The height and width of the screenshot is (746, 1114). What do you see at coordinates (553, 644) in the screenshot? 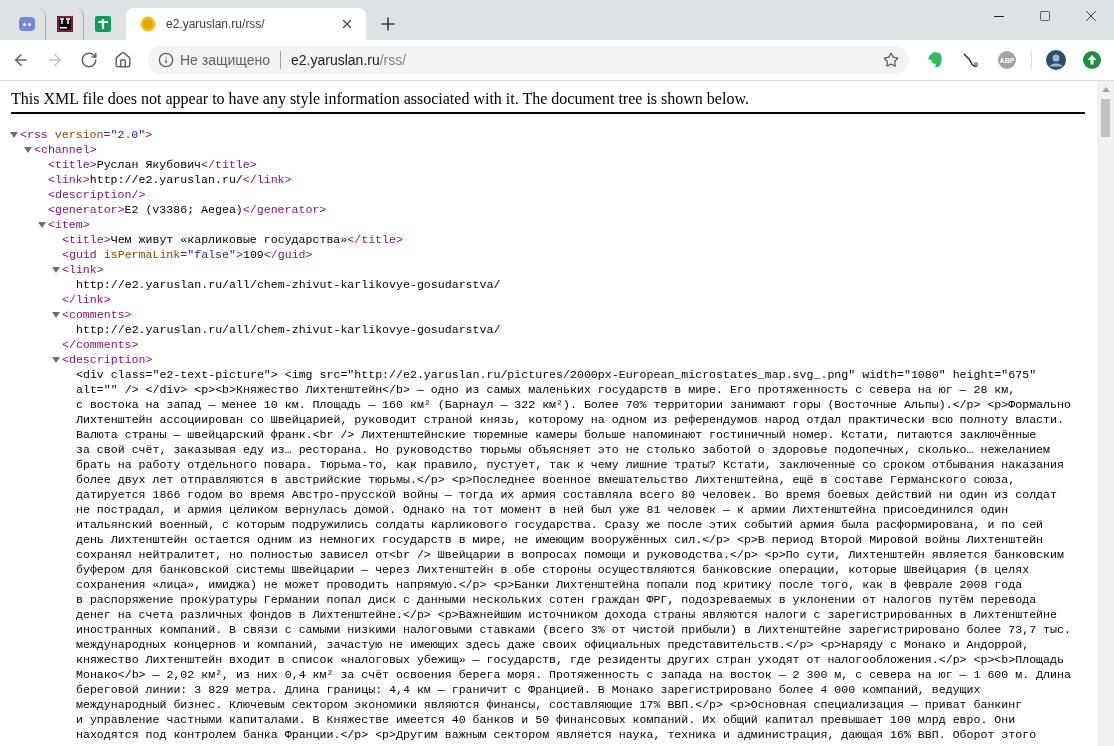
I see `xml-text-line: международных концернов и компаний, зачастую не имеющих здесь даже своих официальных представительств.</p> <p>Наряду с Монако и Андоррой,` at bounding box center [553, 644].